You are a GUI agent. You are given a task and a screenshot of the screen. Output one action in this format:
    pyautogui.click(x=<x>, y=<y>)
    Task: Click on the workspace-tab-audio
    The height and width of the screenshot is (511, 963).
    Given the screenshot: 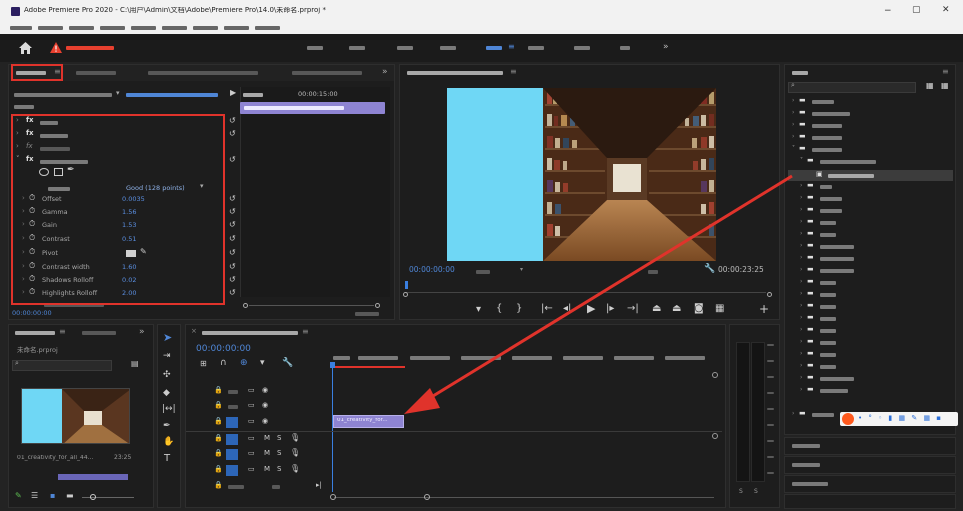 What is the action you would take?
    pyautogui.click(x=536, y=48)
    